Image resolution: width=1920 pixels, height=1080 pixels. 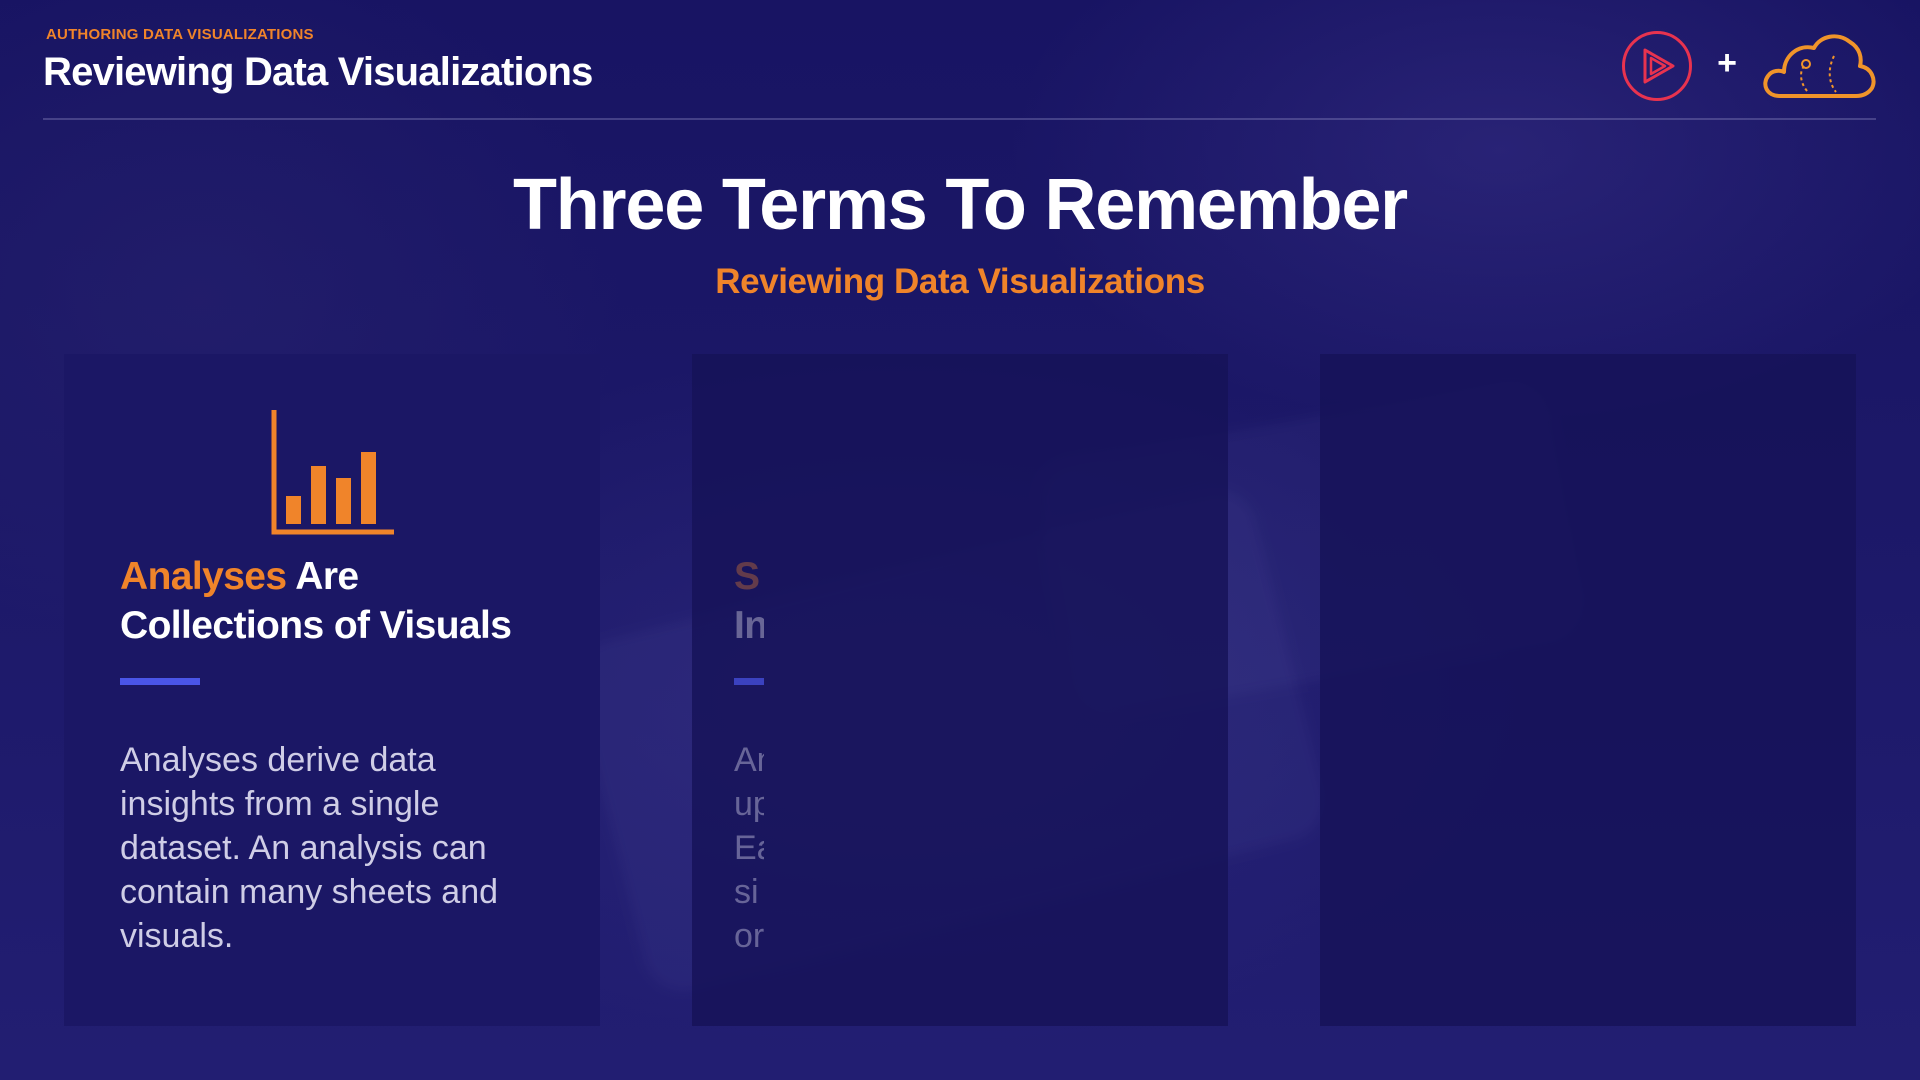 I want to click on card-2-body-reveal: An up Ea si or, so click(x=749, y=853).